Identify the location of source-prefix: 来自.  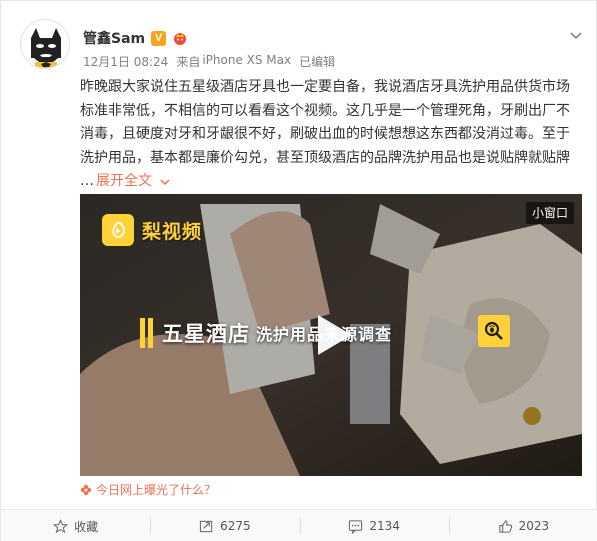
(188, 62).